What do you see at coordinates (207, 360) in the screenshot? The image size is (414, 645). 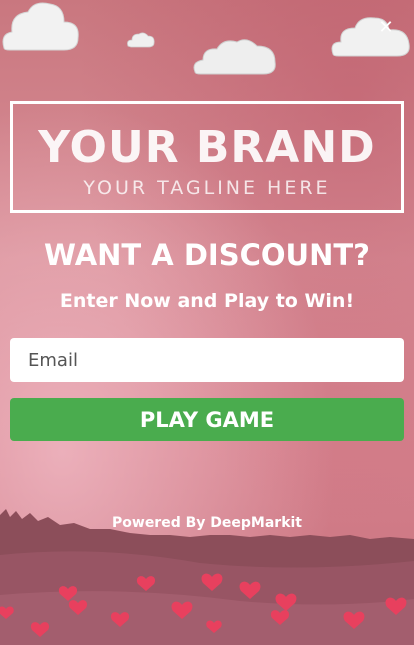 I see `email-field` at bounding box center [207, 360].